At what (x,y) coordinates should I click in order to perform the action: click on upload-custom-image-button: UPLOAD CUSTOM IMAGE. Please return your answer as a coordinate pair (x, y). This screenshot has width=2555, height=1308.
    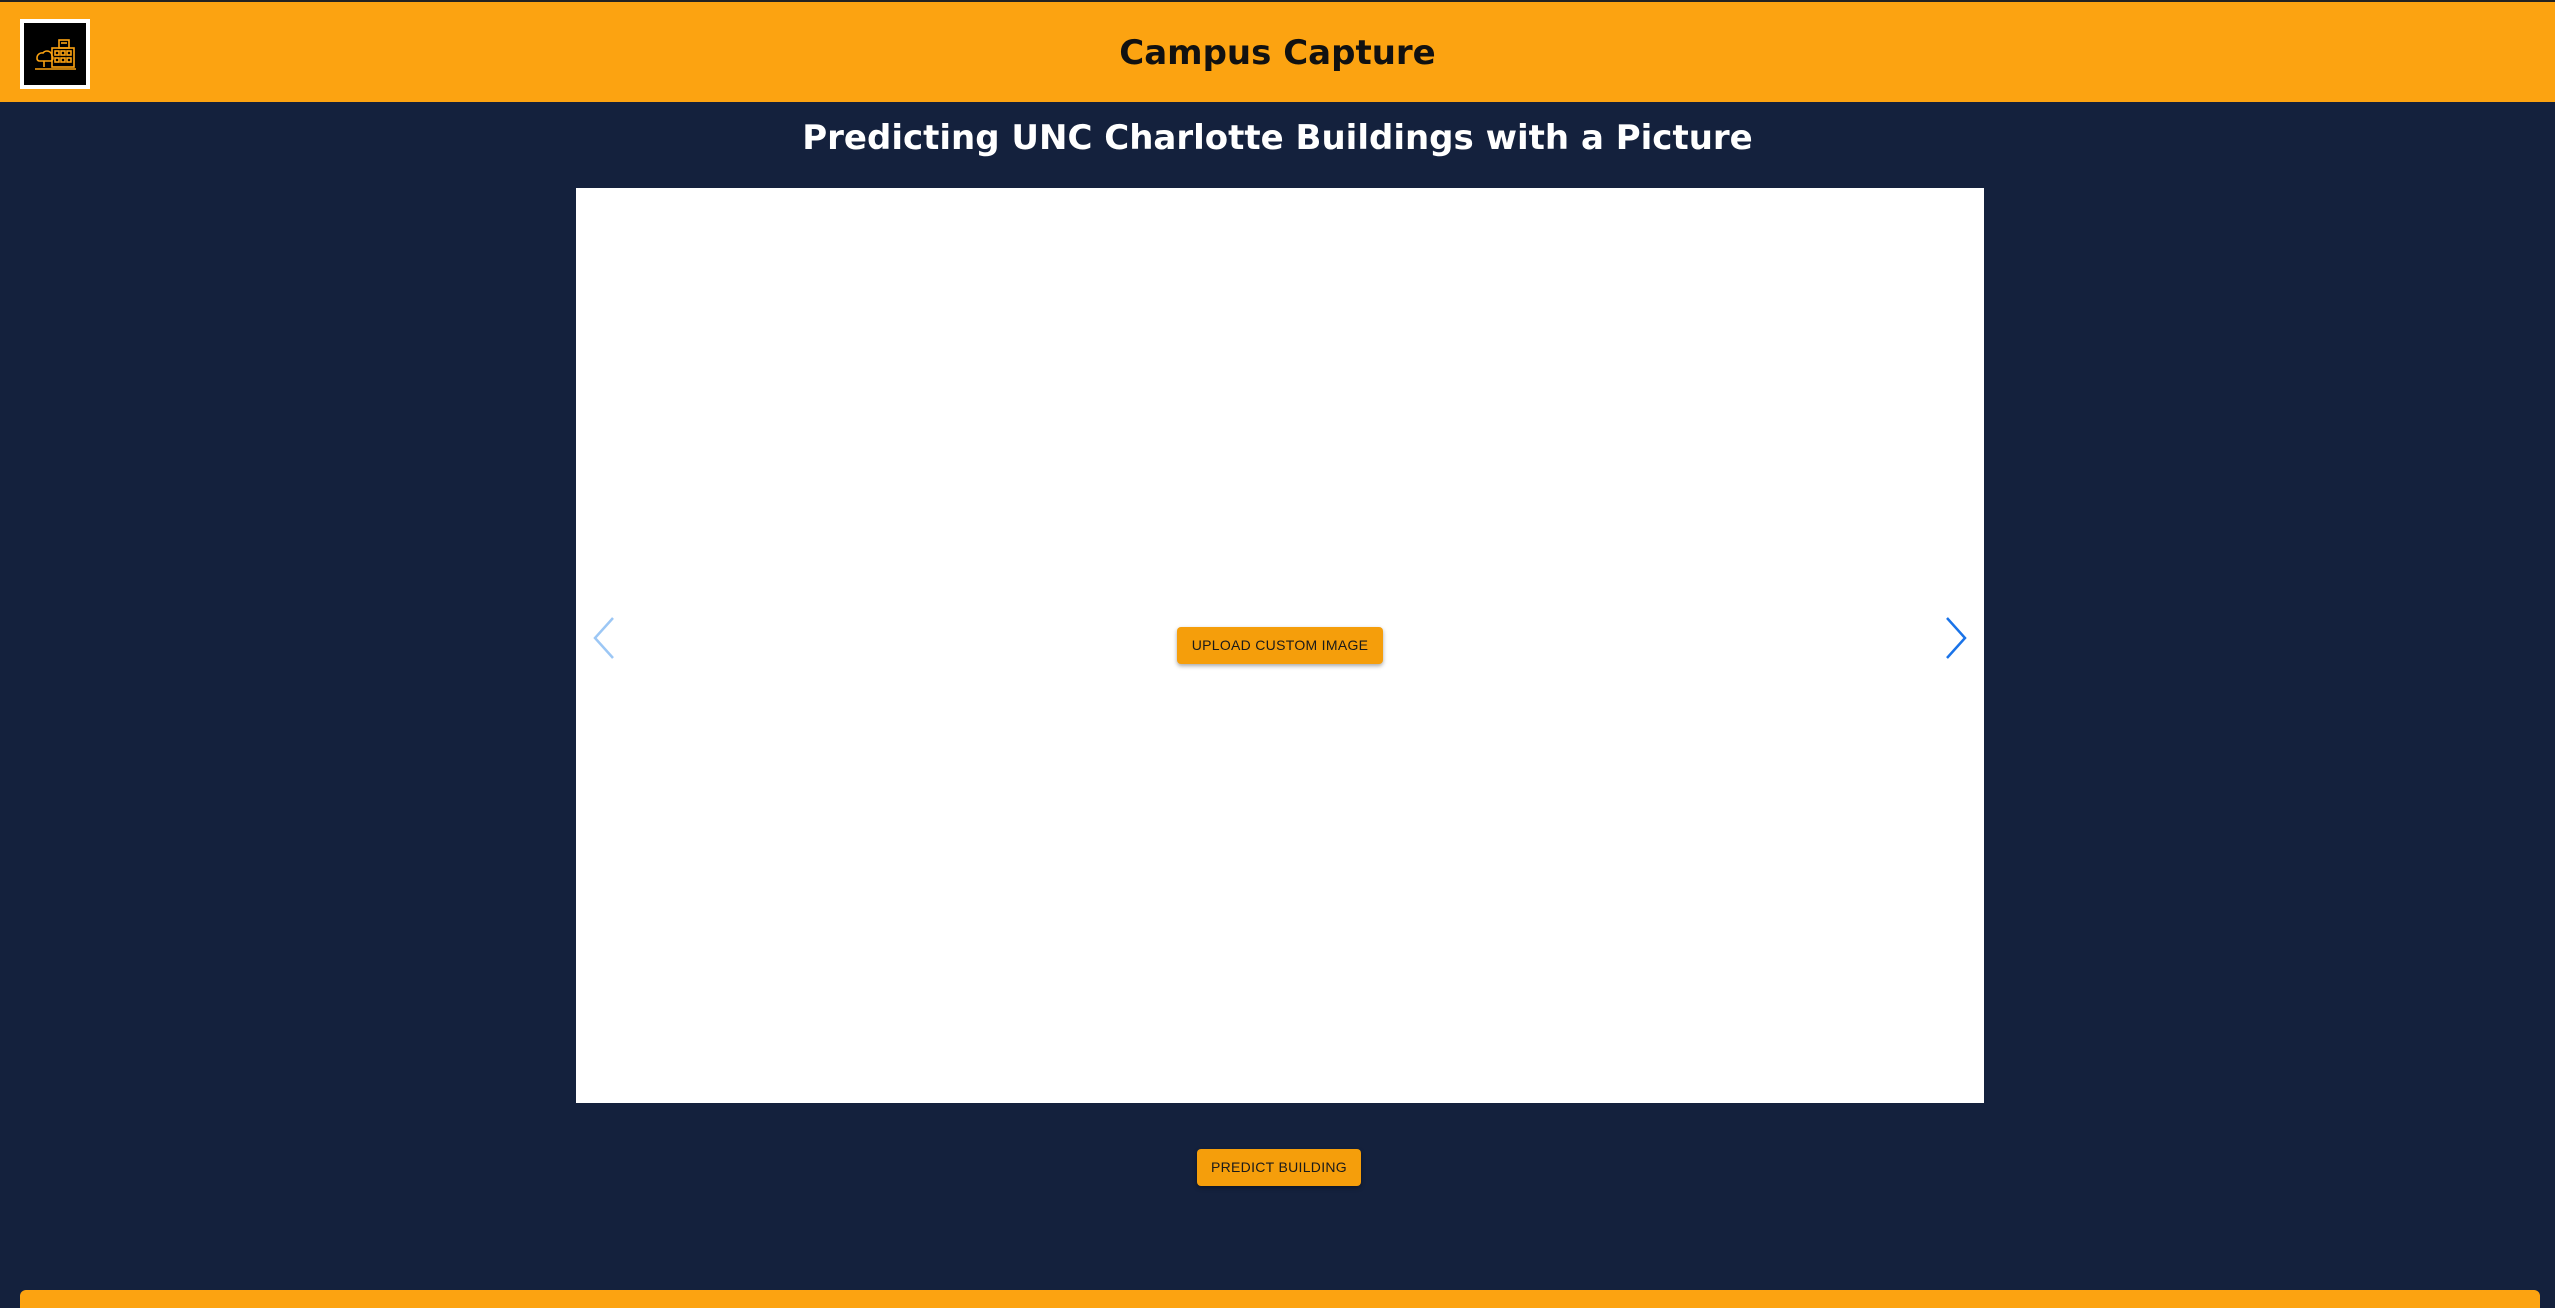
    Looking at the image, I should click on (1280, 645).